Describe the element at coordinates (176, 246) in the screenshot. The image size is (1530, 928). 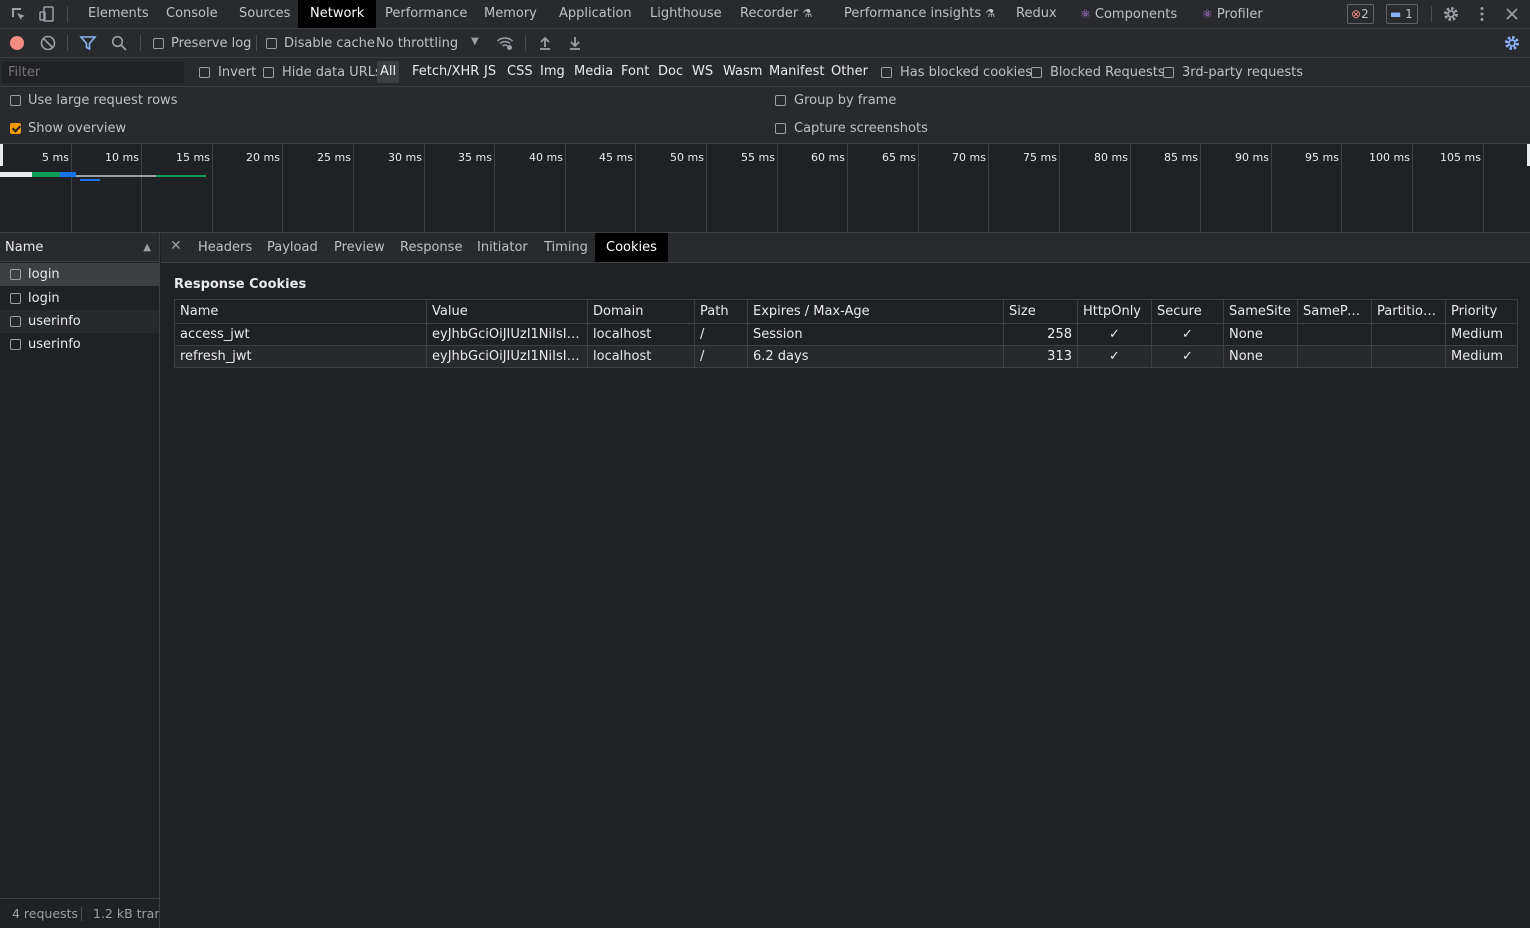
I see `close-detail-icon: ✕` at that location.